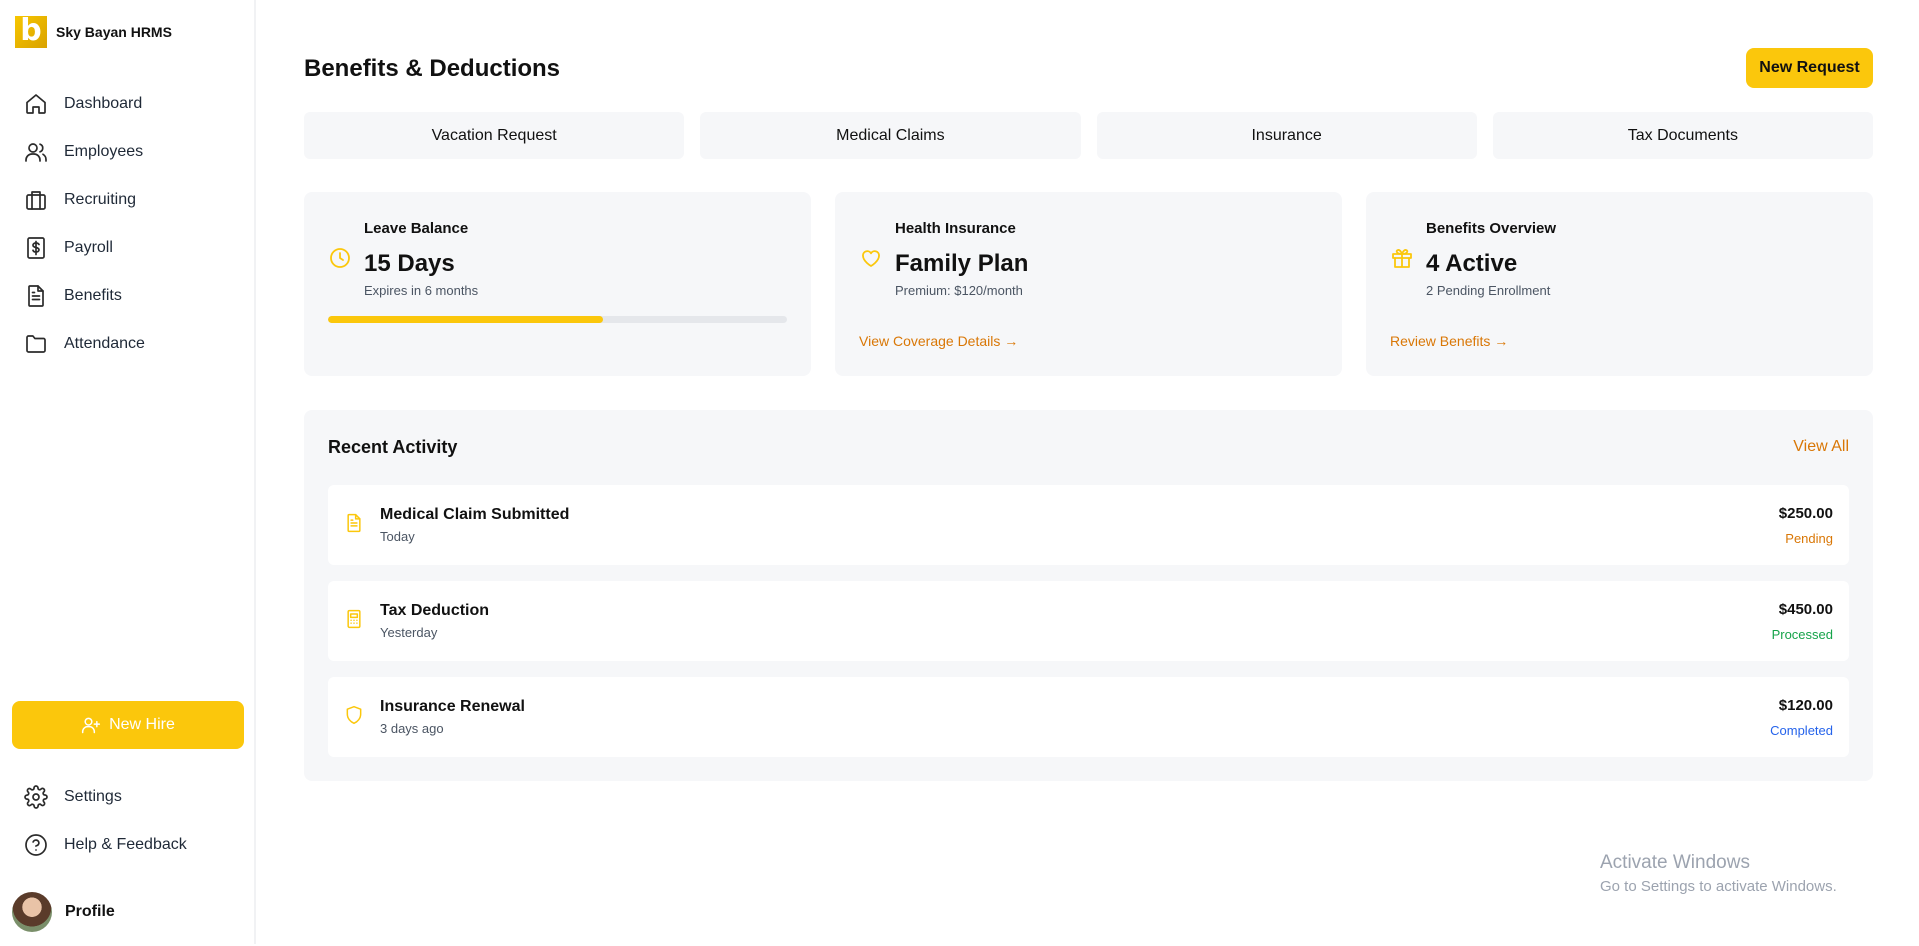 This screenshot has height=946, width=1919. What do you see at coordinates (421, 290) in the screenshot?
I see `card-subtitle: Expires in 6 months` at bounding box center [421, 290].